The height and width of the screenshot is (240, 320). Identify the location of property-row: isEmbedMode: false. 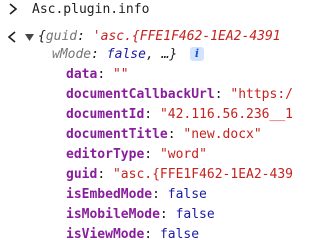
(136, 195).